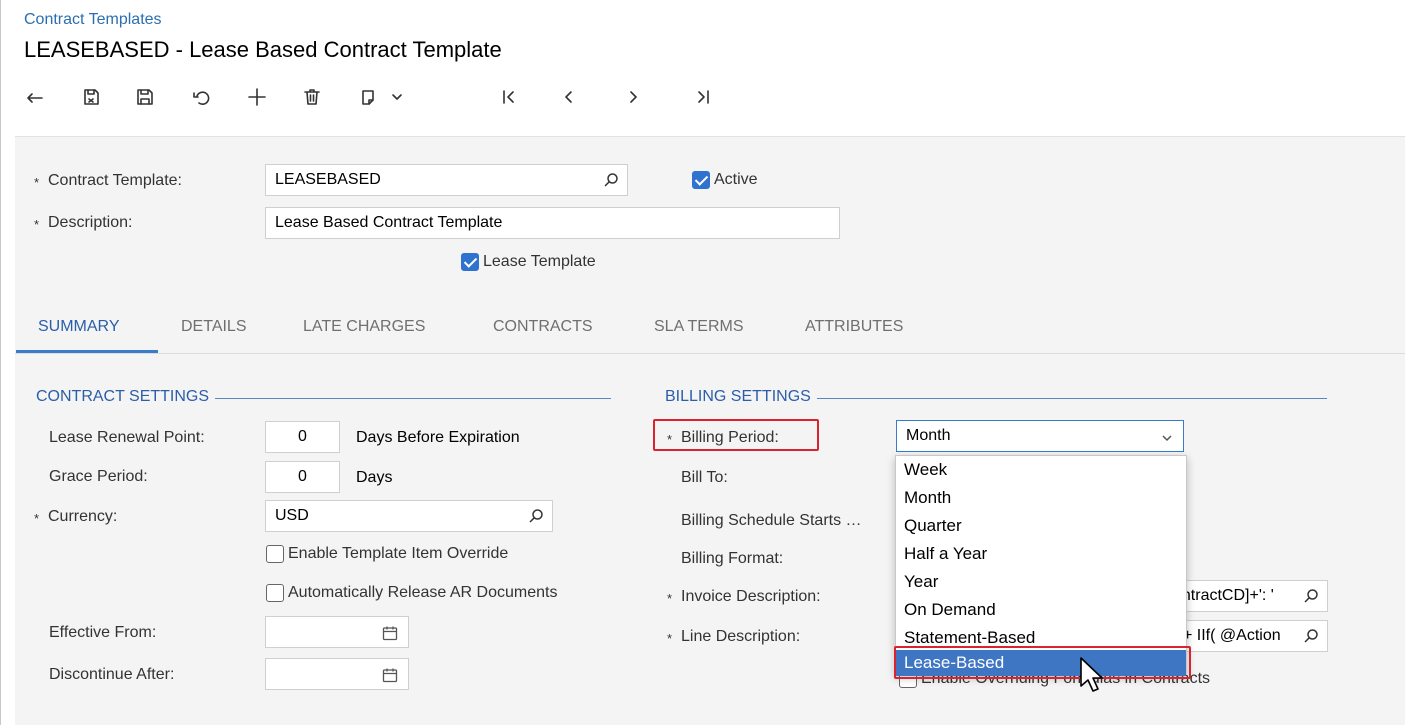  Describe the element at coordinates (83, 516) in the screenshot. I see `currency-label: Currency:` at that location.